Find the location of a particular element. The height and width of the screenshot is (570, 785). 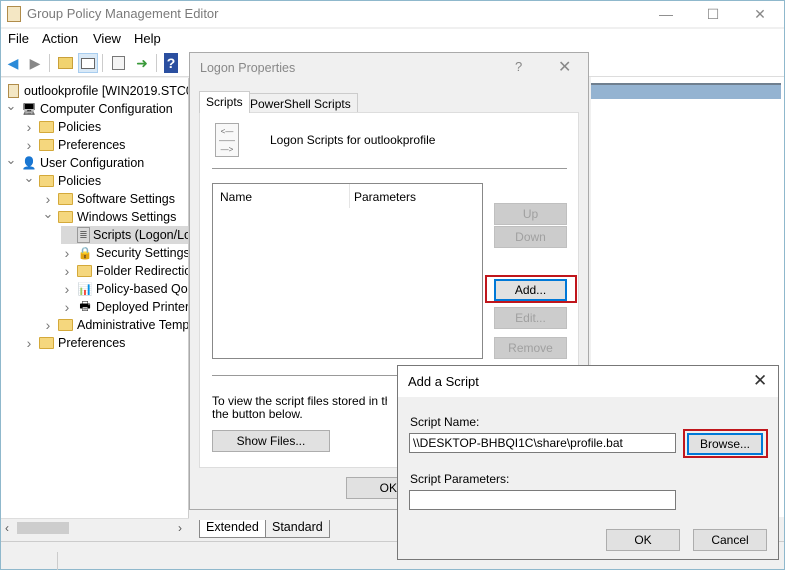

minimize-button: — is located at coordinates (666, 14).